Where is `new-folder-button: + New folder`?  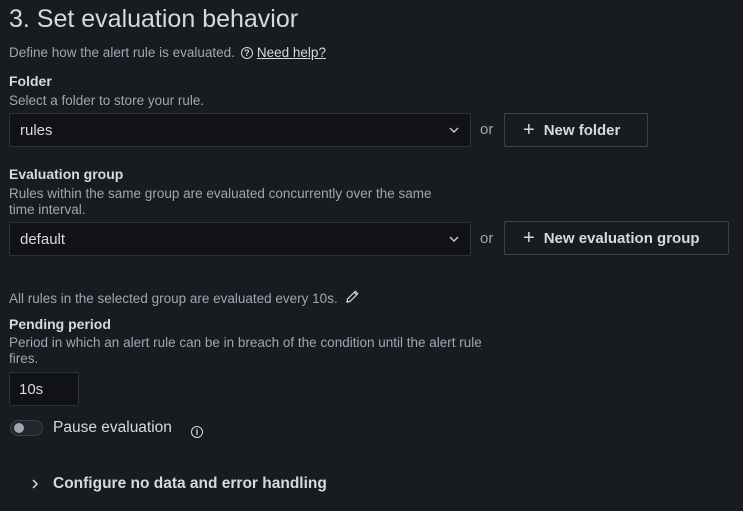
new-folder-button: + New folder is located at coordinates (576, 130).